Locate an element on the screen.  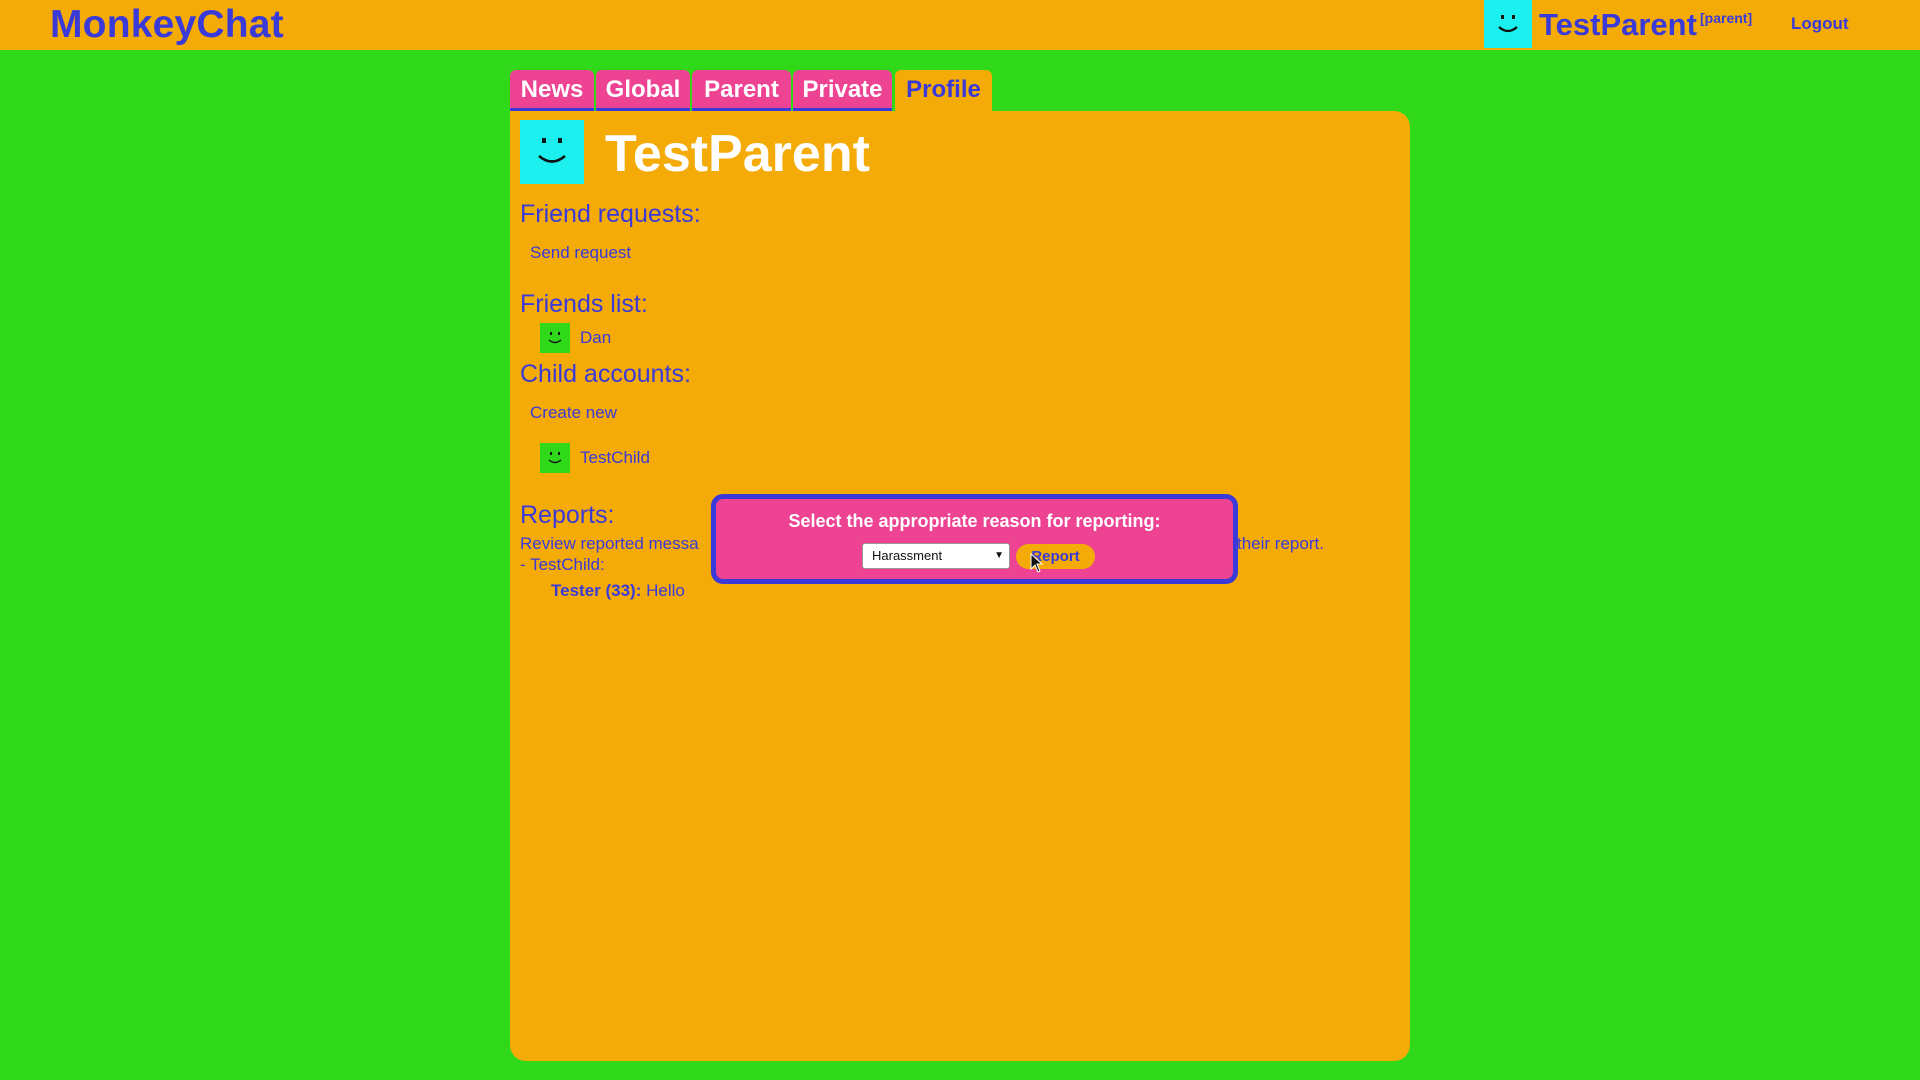
reported-message-user: Tester (33): is located at coordinates (596, 590).